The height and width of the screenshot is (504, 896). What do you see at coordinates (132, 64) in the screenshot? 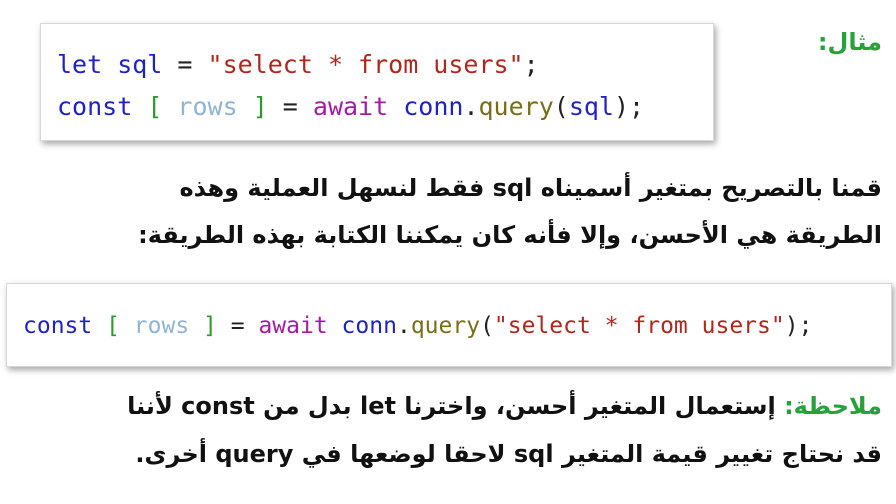
I see `variable-sql: sql` at bounding box center [132, 64].